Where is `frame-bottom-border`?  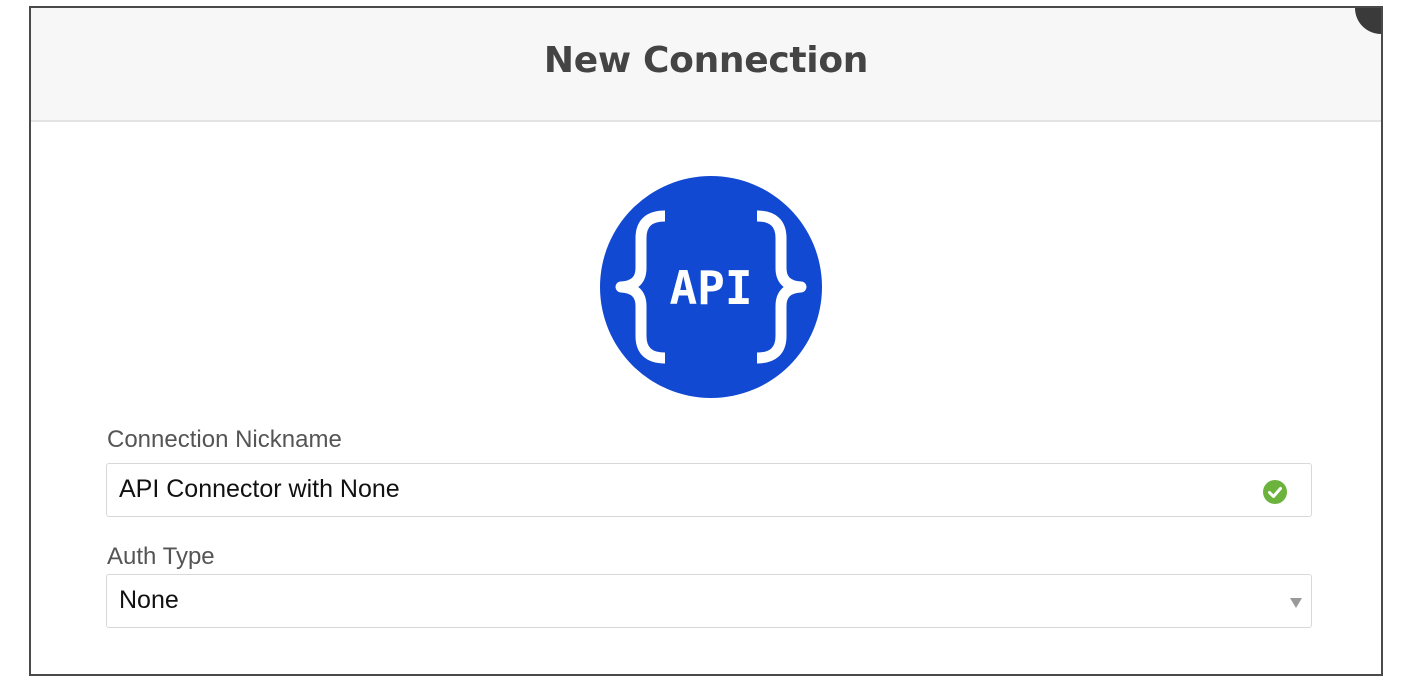
frame-bottom-border is located at coordinates (706, 675).